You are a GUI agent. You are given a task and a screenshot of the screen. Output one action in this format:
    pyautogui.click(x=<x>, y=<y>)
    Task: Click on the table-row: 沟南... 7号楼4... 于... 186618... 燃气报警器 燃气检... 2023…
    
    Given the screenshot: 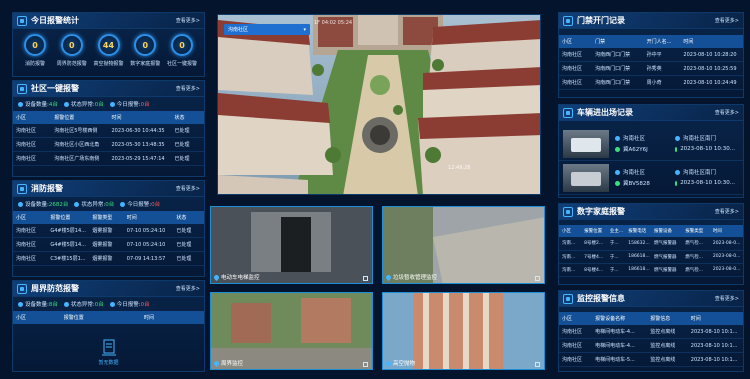 What is the action you would take?
    pyautogui.click(x=651, y=256)
    